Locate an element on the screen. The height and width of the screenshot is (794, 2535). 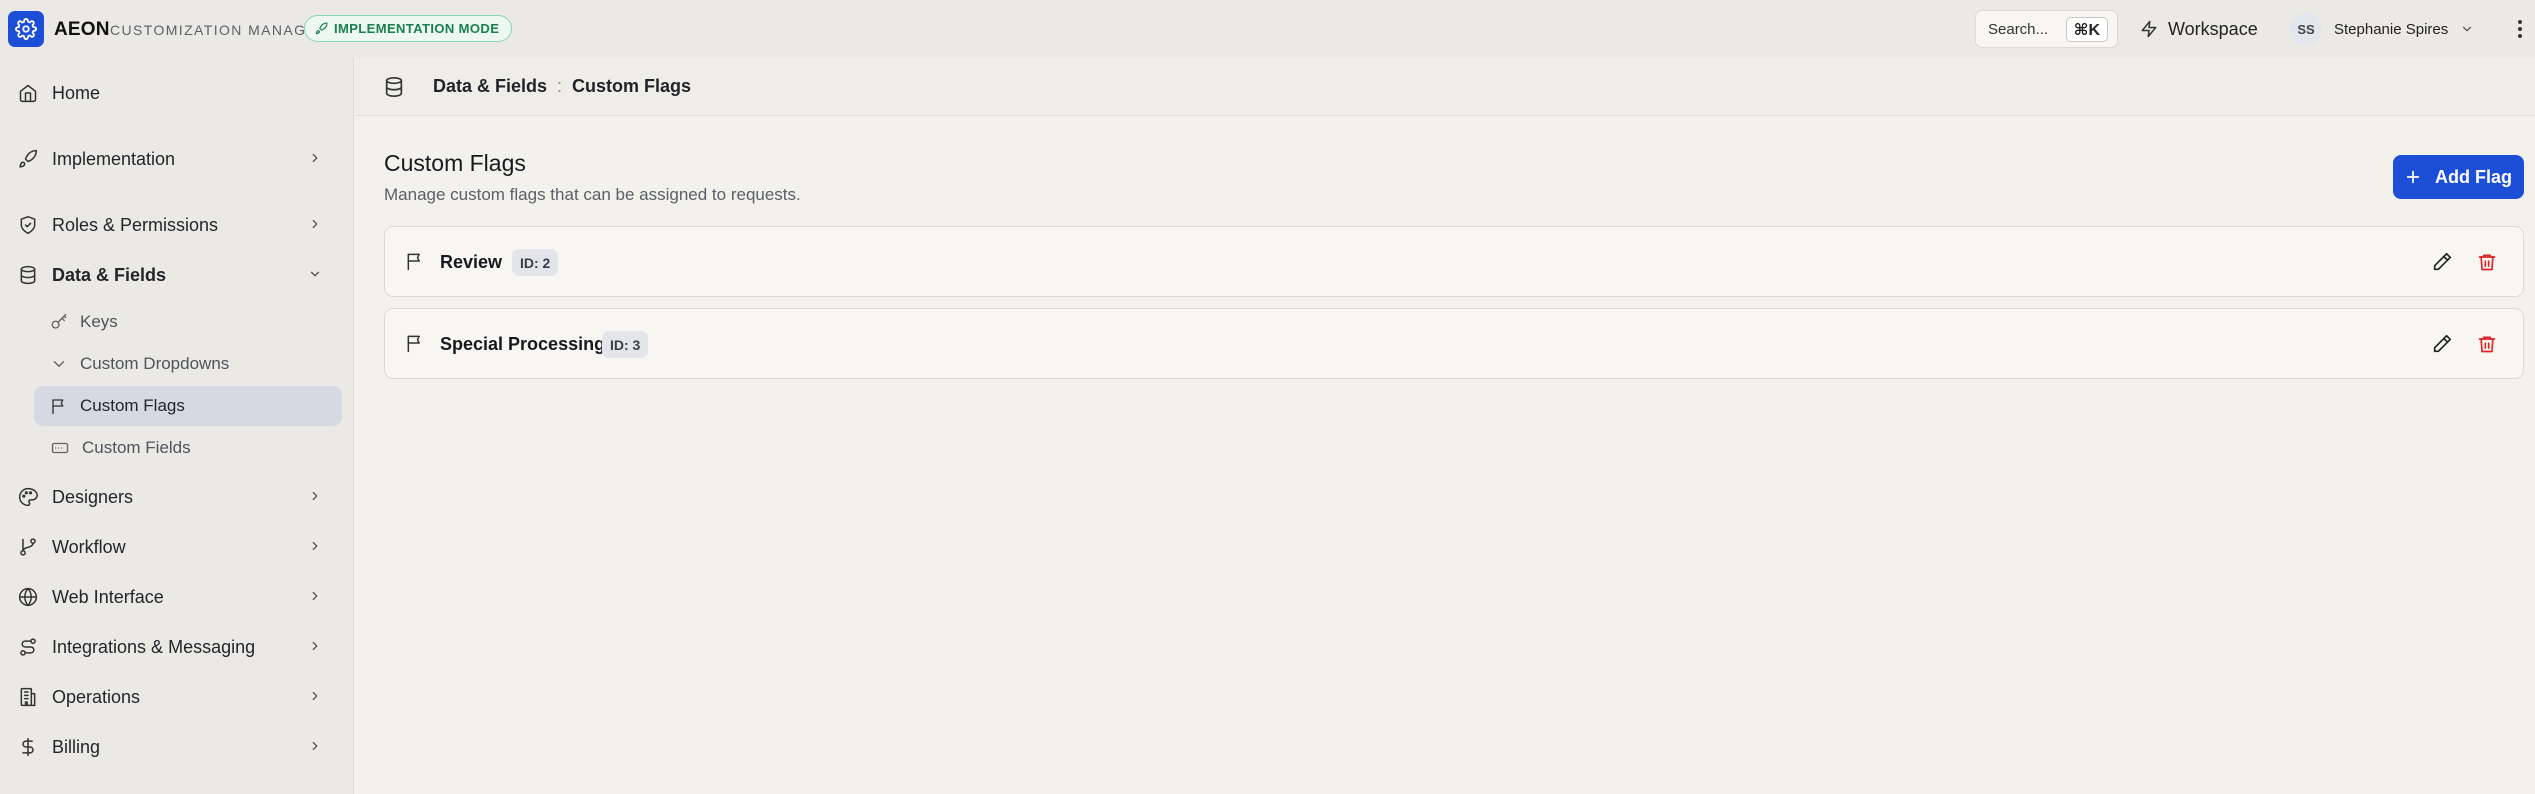
user-menu: SS Stephanie Spires is located at coordinates (2382, 29).